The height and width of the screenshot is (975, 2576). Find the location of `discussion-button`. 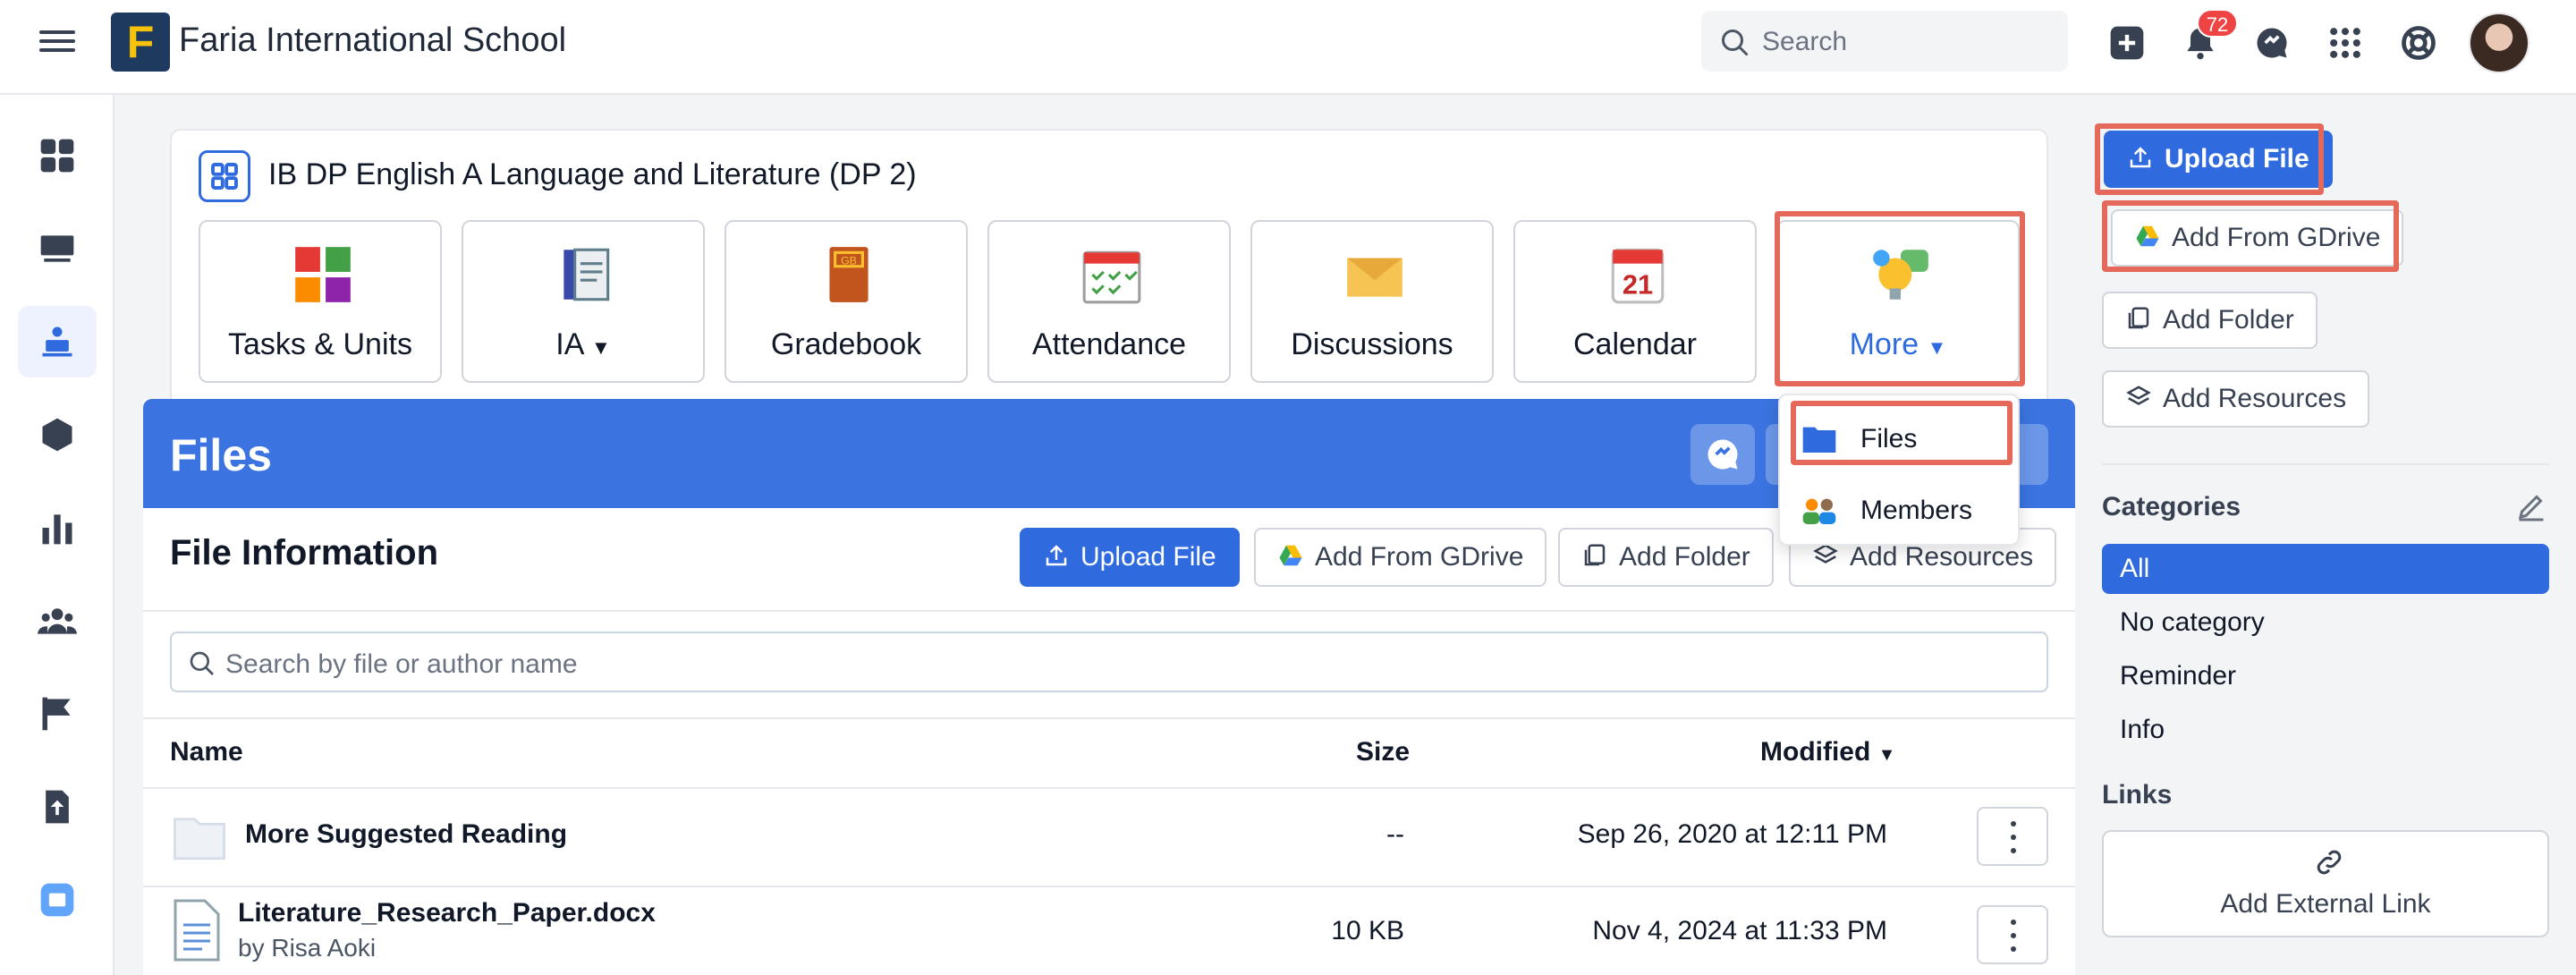

discussion-button is located at coordinates (1722, 454).